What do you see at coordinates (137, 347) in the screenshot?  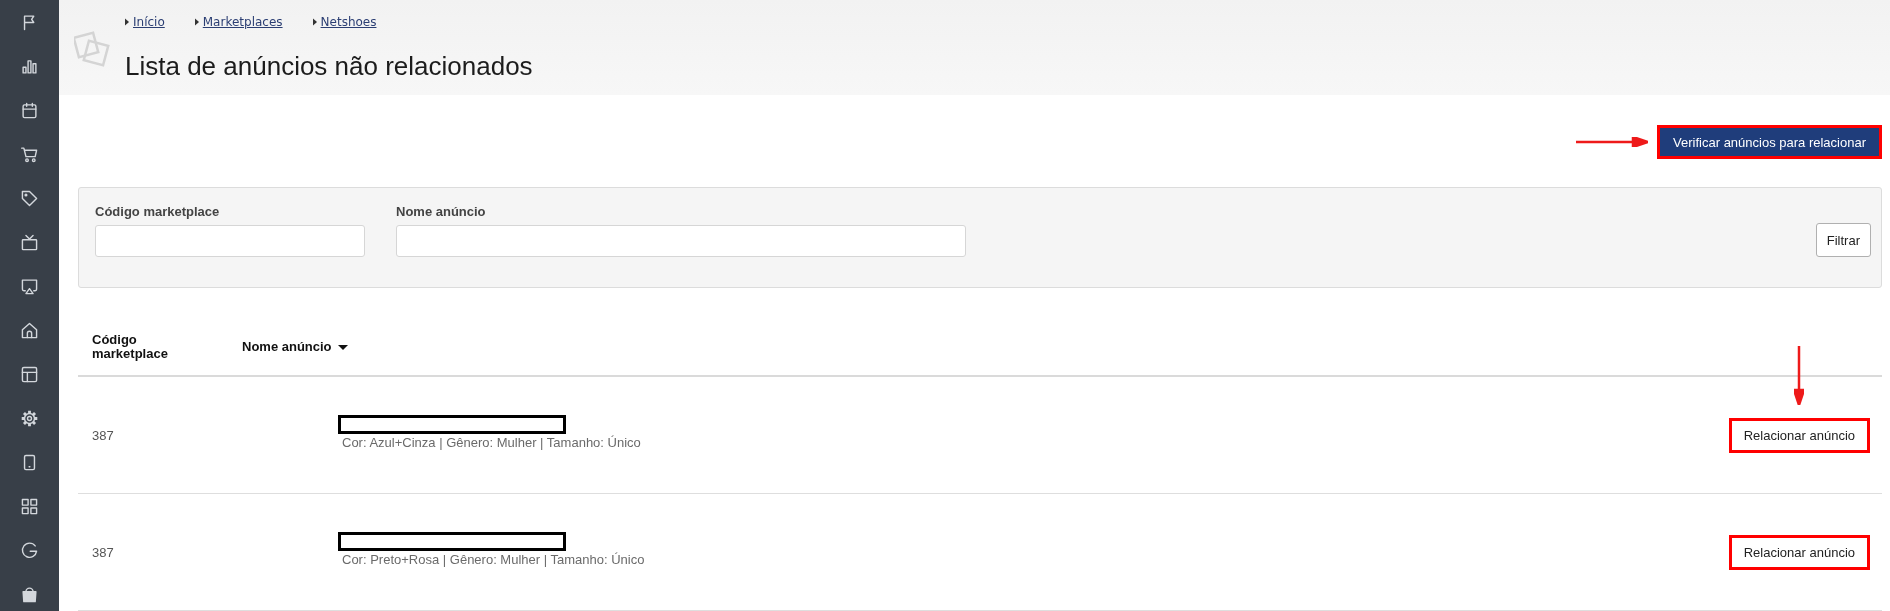 I see `column-header: Código marketplace` at bounding box center [137, 347].